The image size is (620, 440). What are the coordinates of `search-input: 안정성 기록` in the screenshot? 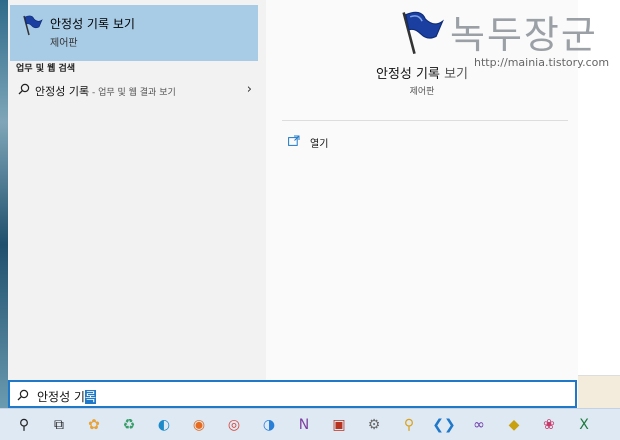 It's located at (67, 396).